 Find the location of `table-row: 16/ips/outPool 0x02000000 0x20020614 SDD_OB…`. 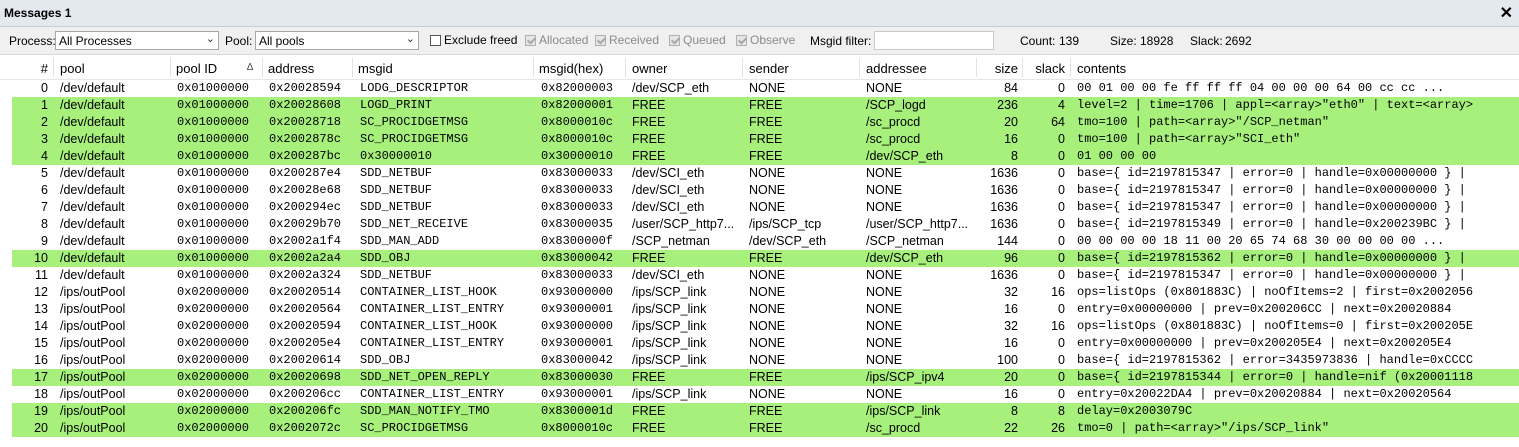

table-row: 16/ips/outPool 0x02000000 0x20020614 SDD_OB… is located at coordinates (765, 360).